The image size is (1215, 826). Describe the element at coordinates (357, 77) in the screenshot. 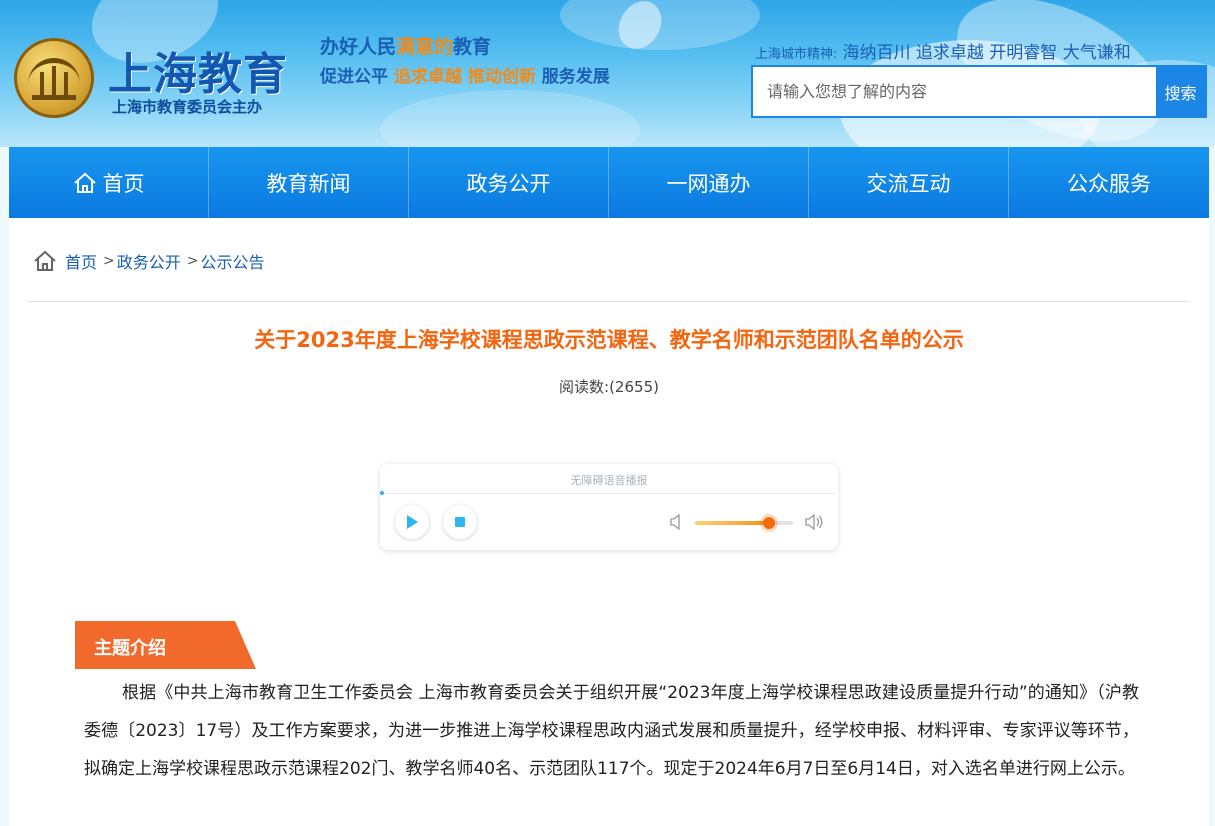

I see `slogan-text: 促进公平` at that location.